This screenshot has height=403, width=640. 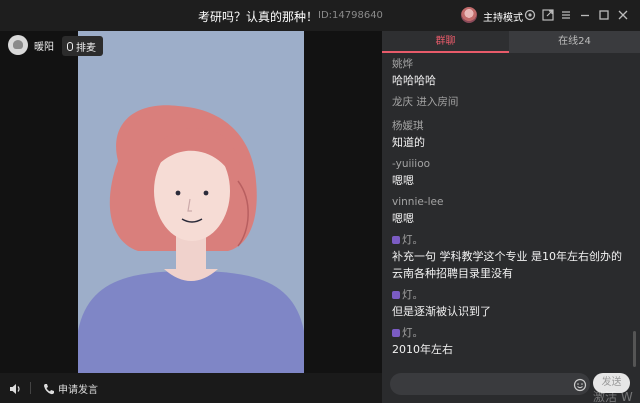 What do you see at coordinates (574, 42) in the screenshot?
I see `tab-online: 在线24` at bounding box center [574, 42].